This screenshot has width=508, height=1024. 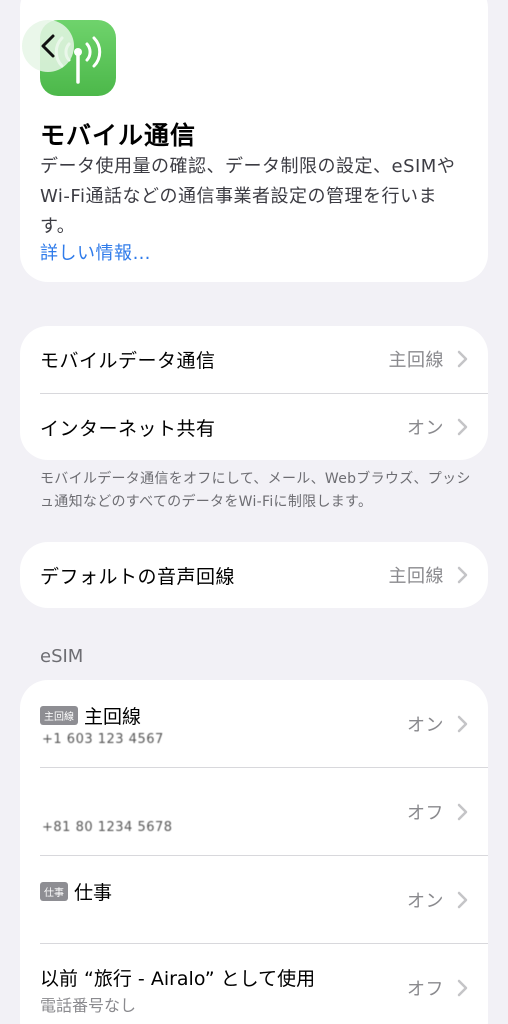 What do you see at coordinates (62, 656) in the screenshot?
I see `esim-section-header: eSIM` at bounding box center [62, 656].